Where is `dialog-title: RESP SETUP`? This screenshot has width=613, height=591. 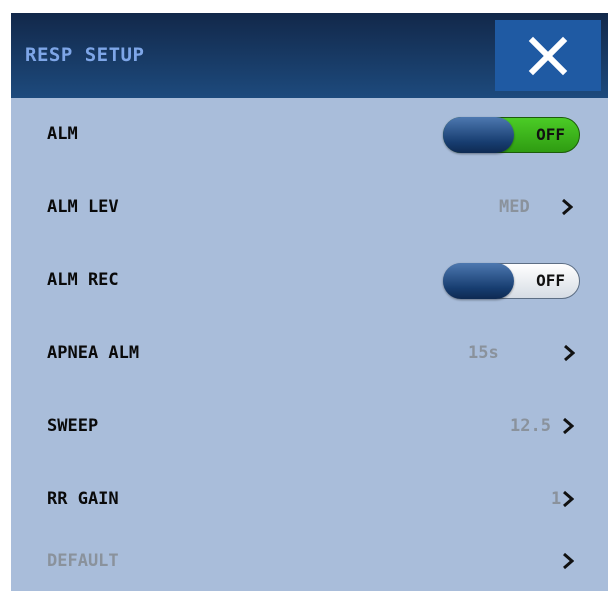
dialog-title: RESP SETUP is located at coordinates (85, 55).